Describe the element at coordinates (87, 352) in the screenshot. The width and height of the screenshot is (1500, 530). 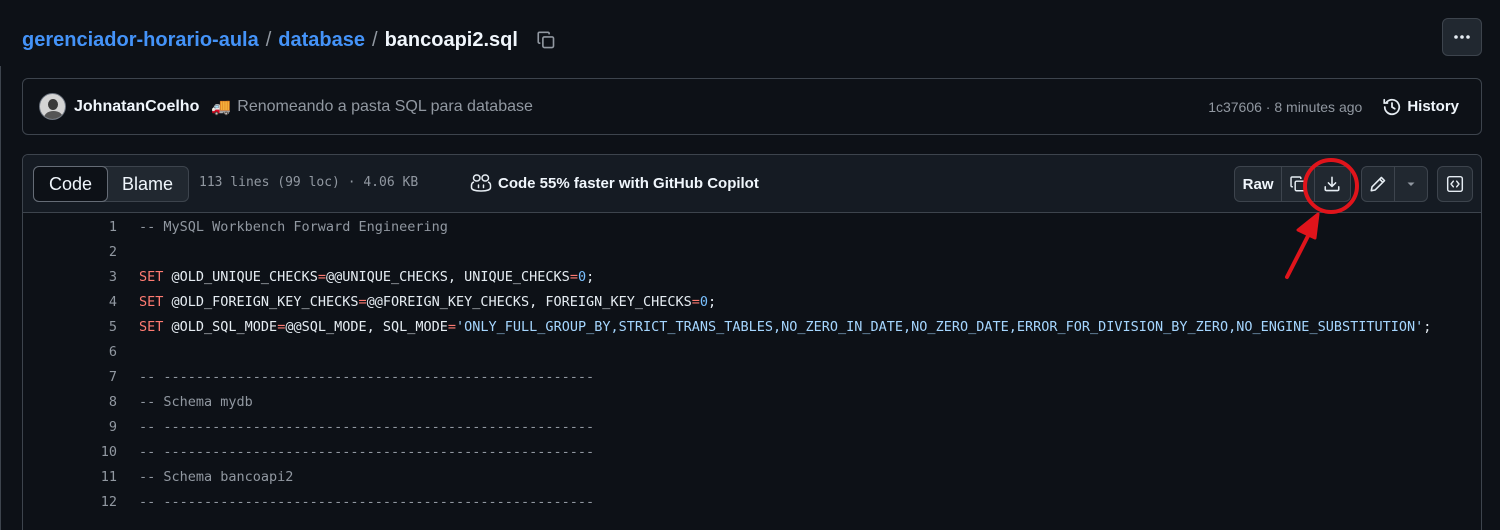
I see `line-number: 6` at that location.